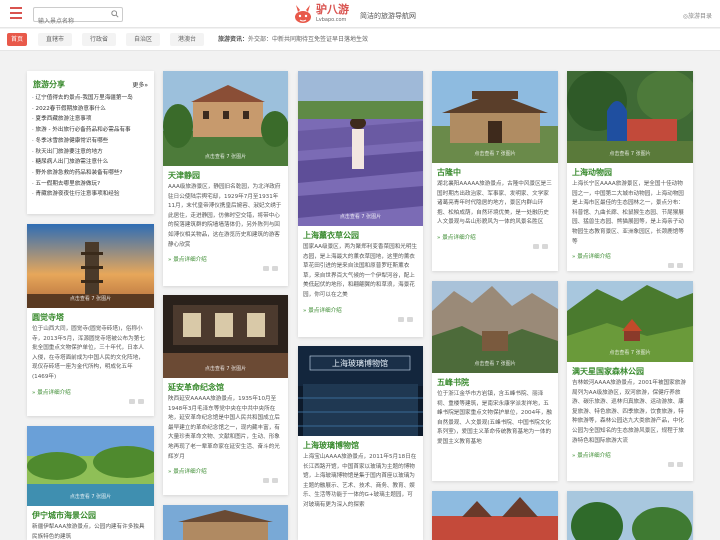  I want to click on share-item: · 2022春节假期旅游意事什么, so click(82, 109).